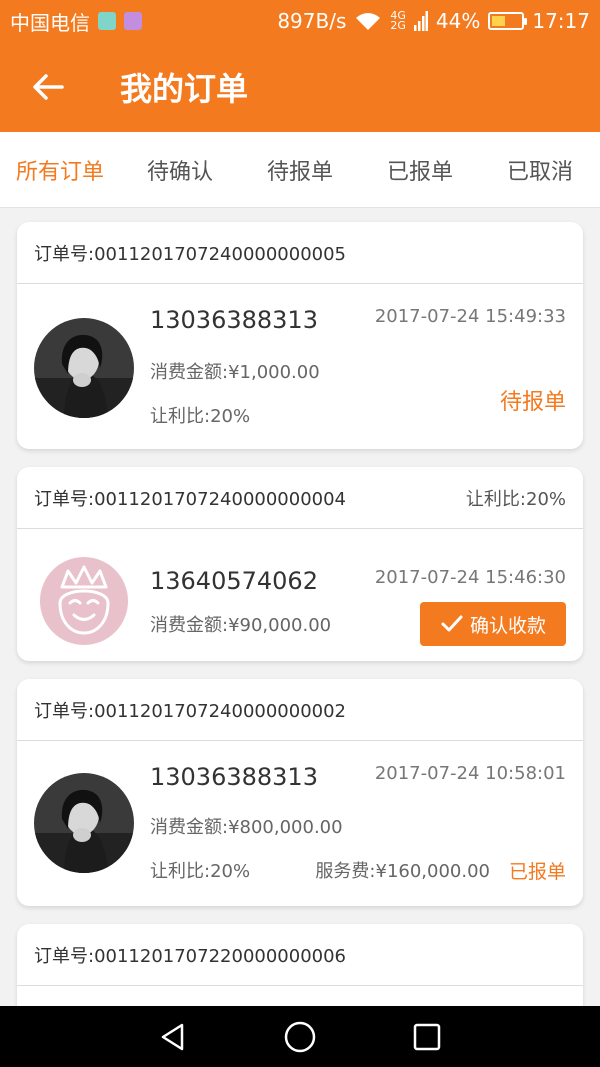  What do you see at coordinates (561, 21) in the screenshot?
I see `clock: 17:17` at bounding box center [561, 21].